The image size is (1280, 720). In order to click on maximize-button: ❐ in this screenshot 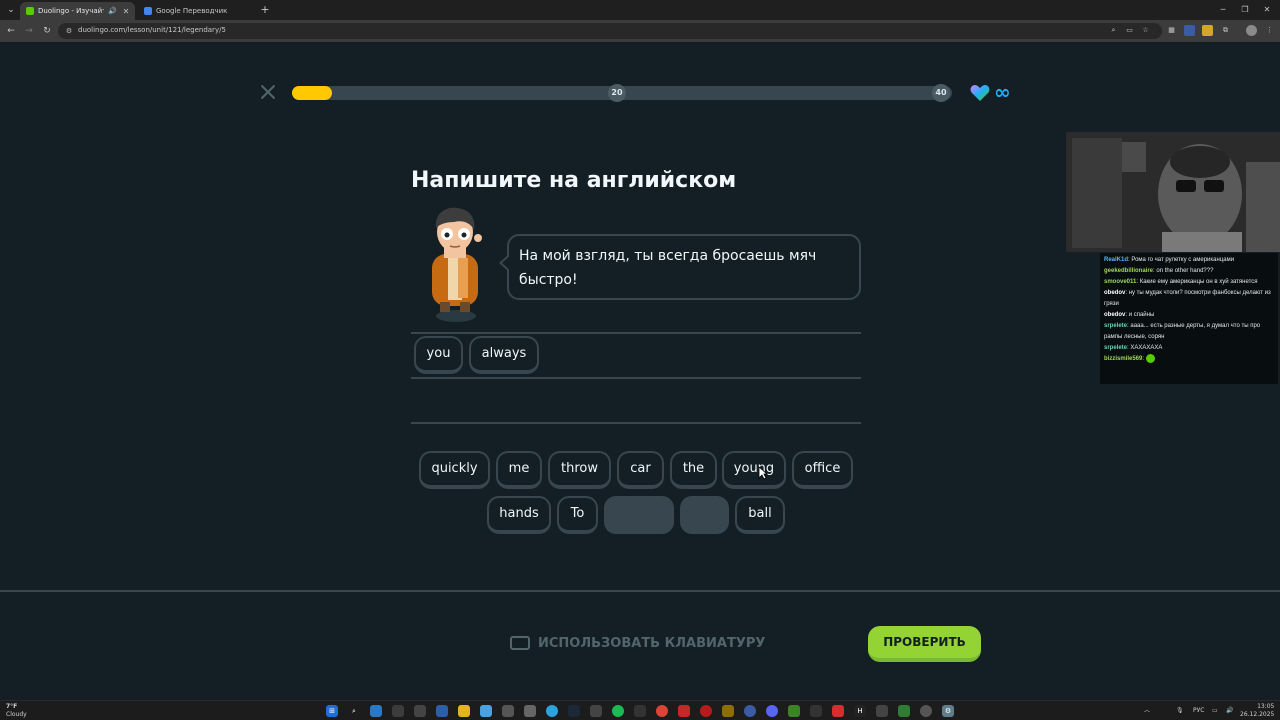, I will do `click(1245, 10)`.